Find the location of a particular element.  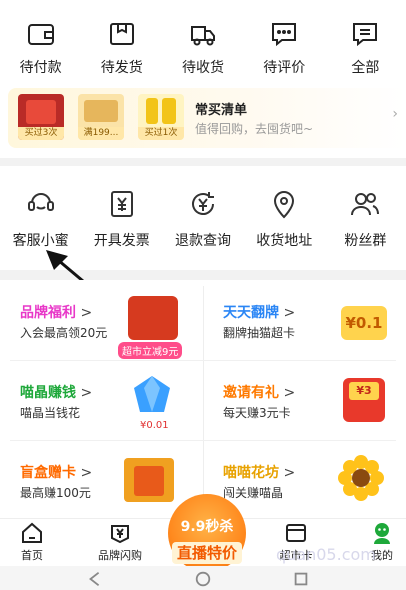

service-address-label: 收货地址 is located at coordinates (284, 241).